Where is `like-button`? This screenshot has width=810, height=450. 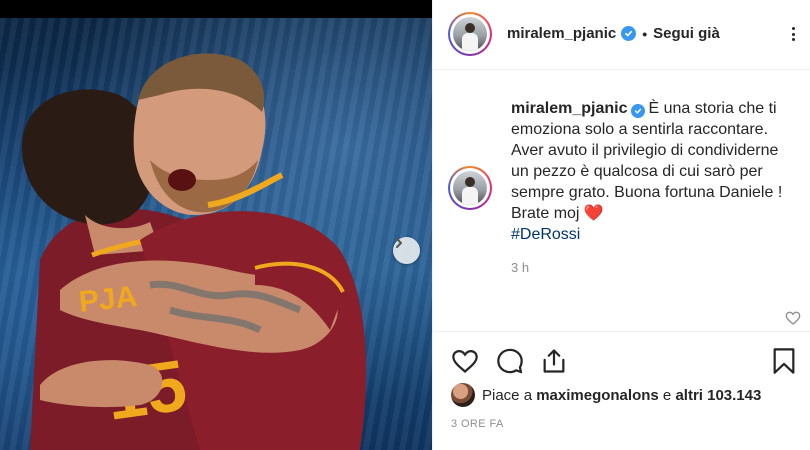 like-button is located at coordinates (465, 361).